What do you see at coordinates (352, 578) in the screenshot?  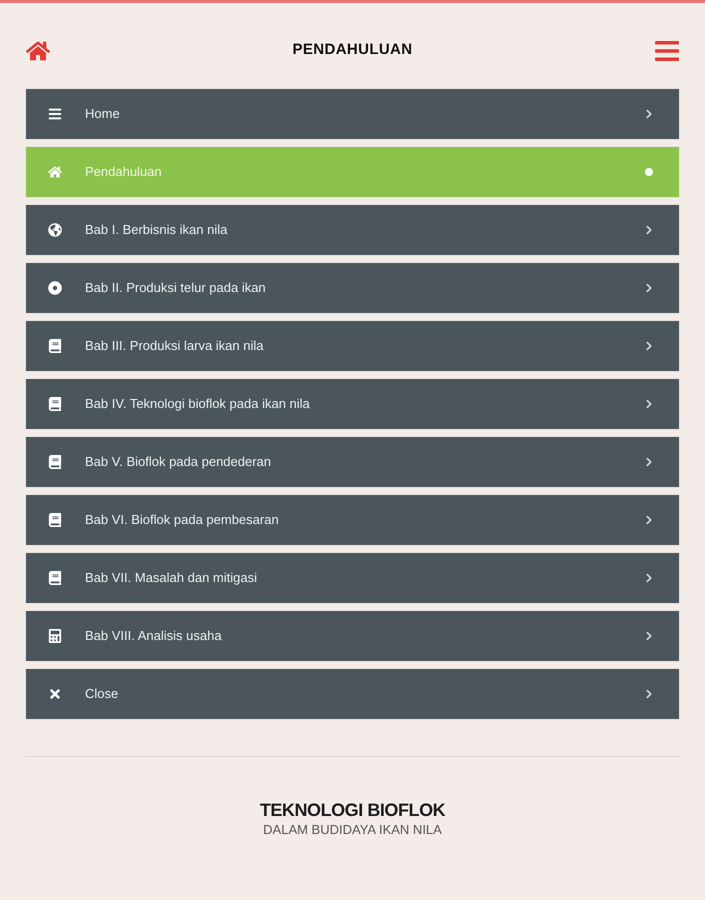 I see `menu-item: Bab VII. Masalah dan mitigasi` at bounding box center [352, 578].